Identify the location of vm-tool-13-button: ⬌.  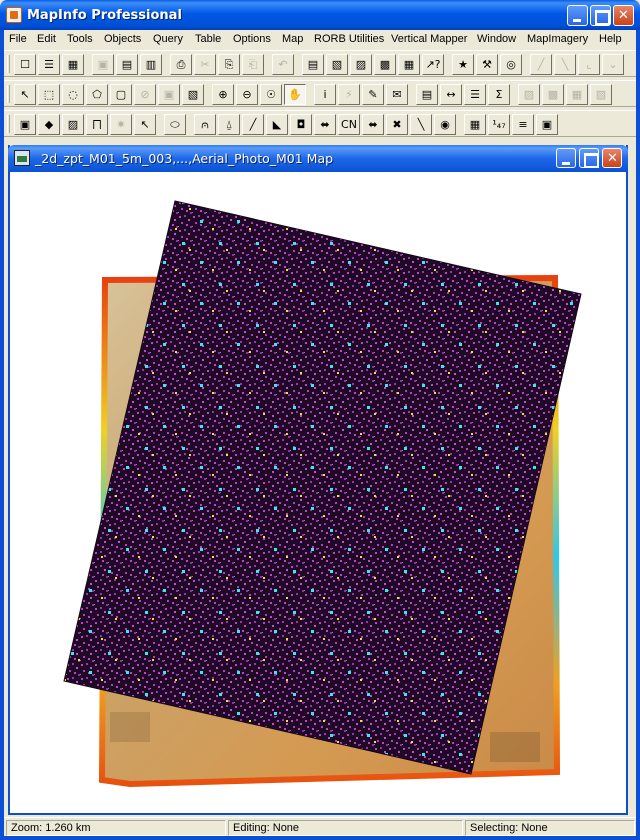
(325, 124).